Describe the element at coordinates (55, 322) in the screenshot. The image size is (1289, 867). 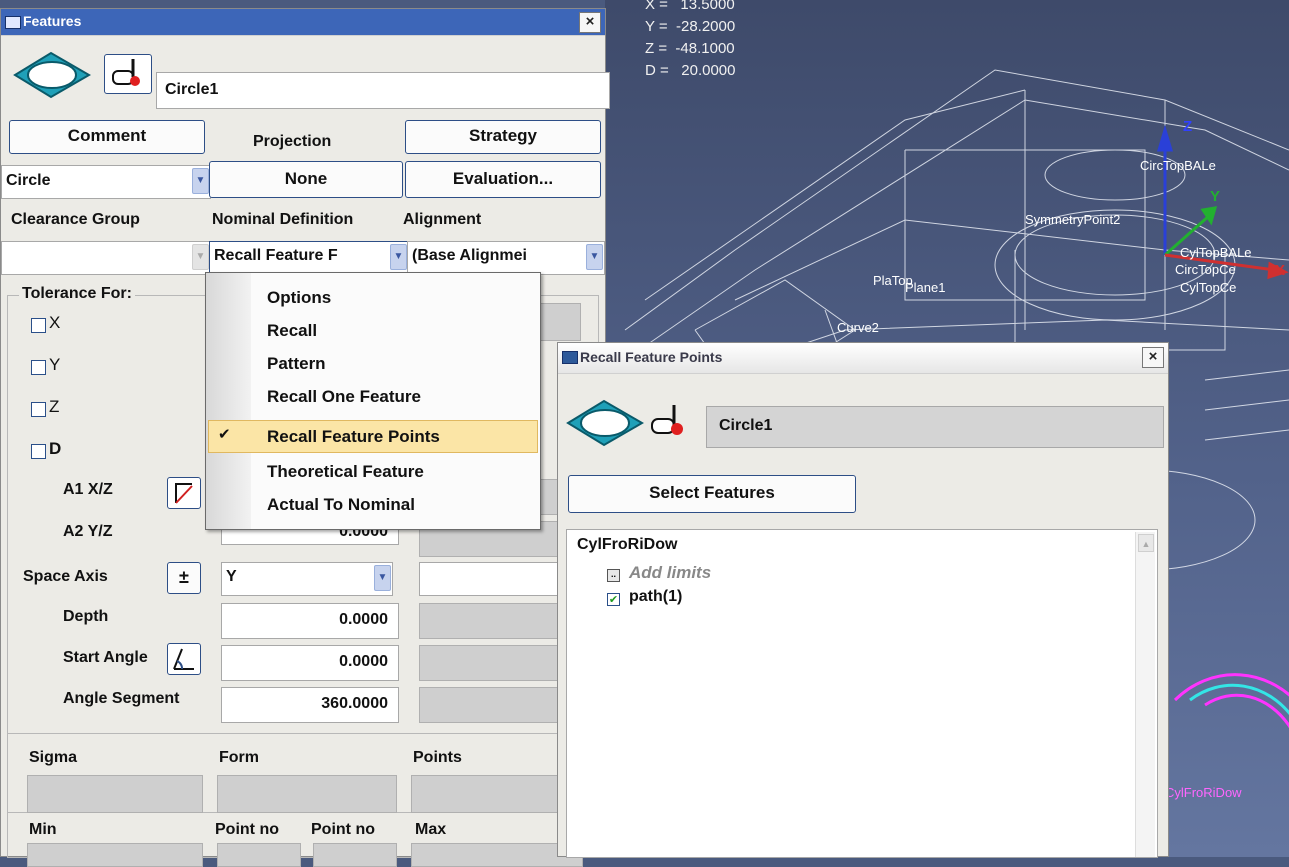
I see `tol-x-label: X` at that location.